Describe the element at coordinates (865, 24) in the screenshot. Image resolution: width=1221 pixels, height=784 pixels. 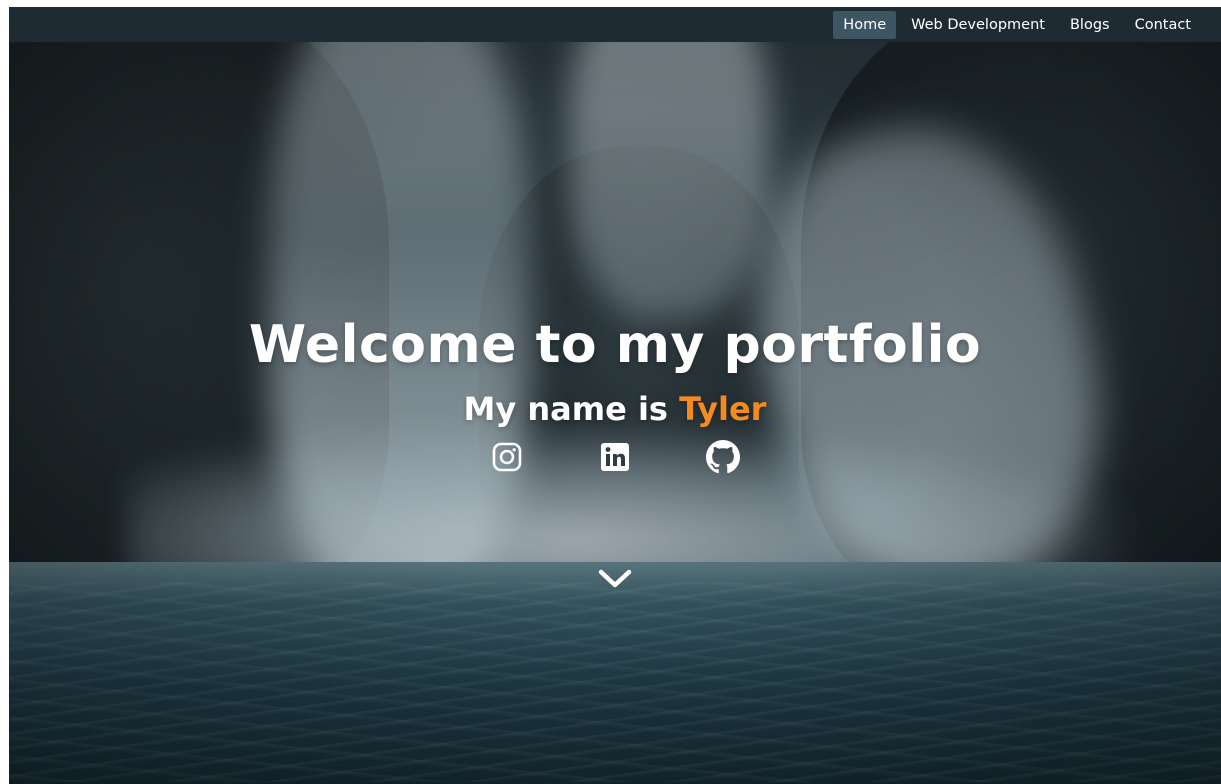
I see `nav-home-link: Home` at that location.